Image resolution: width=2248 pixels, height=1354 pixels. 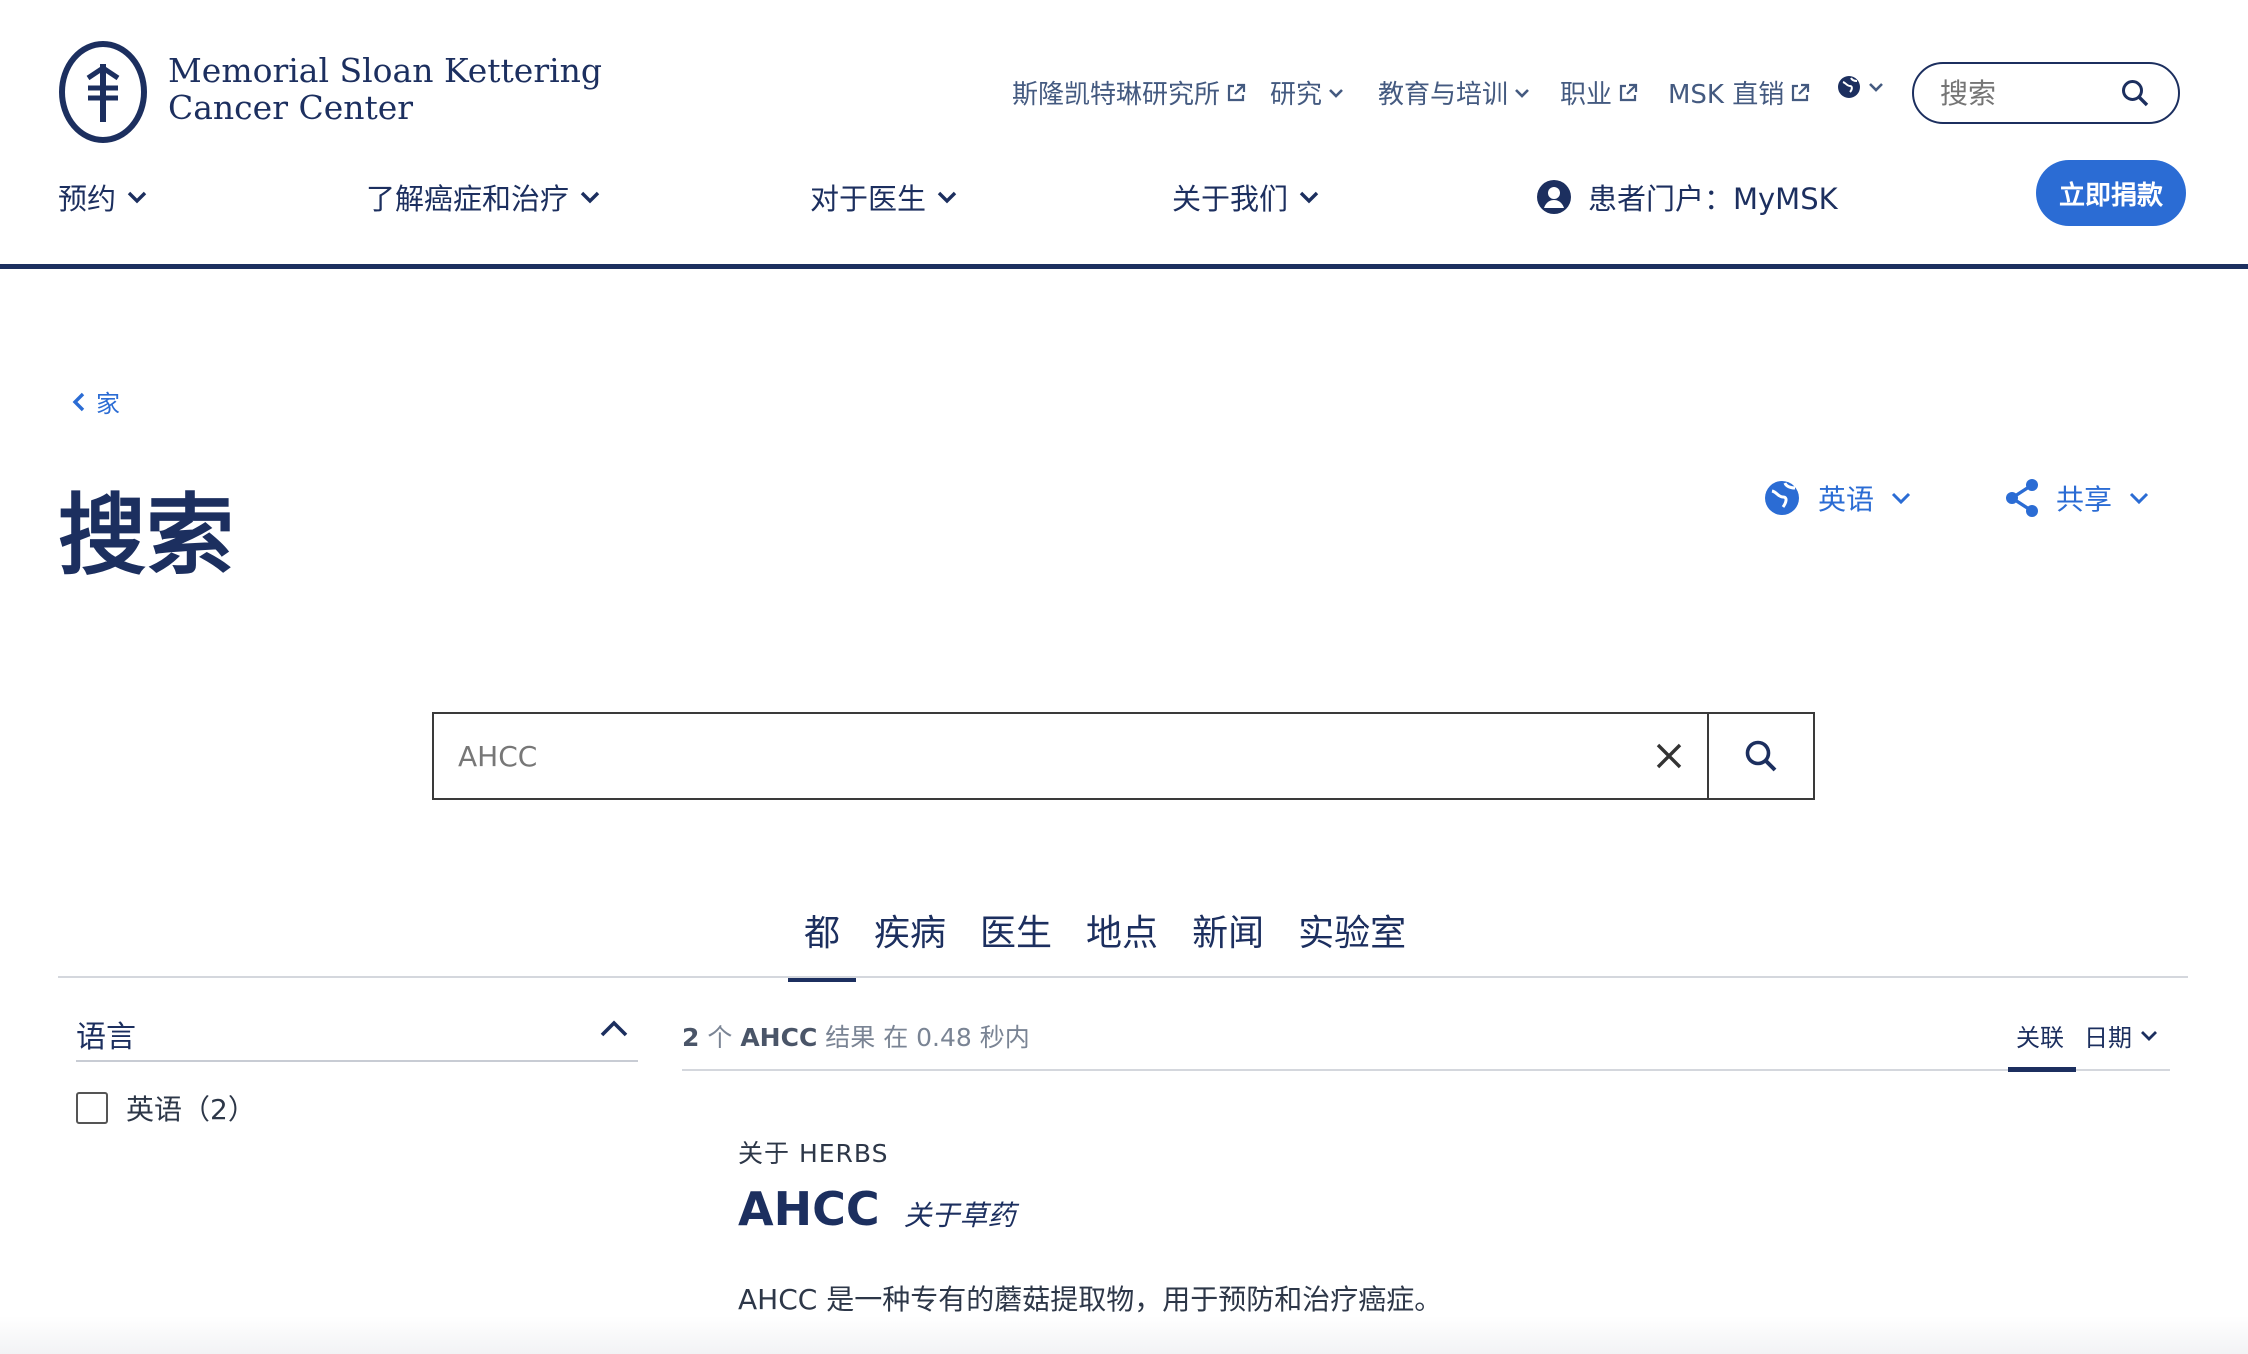 I want to click on sort-date: 日期, so click(x=2121, y=1035).